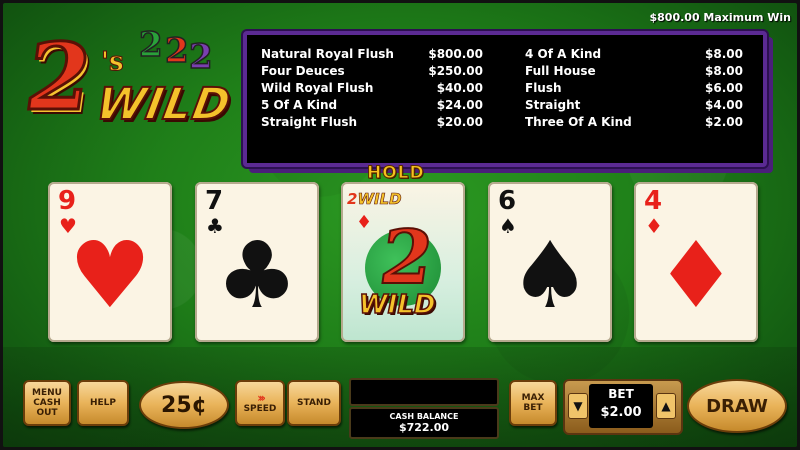 This screenshot has height=450, width=800. Describe the element at coordinates (352, 199) in the screenshot. I see `card-rank: 2` at that location.